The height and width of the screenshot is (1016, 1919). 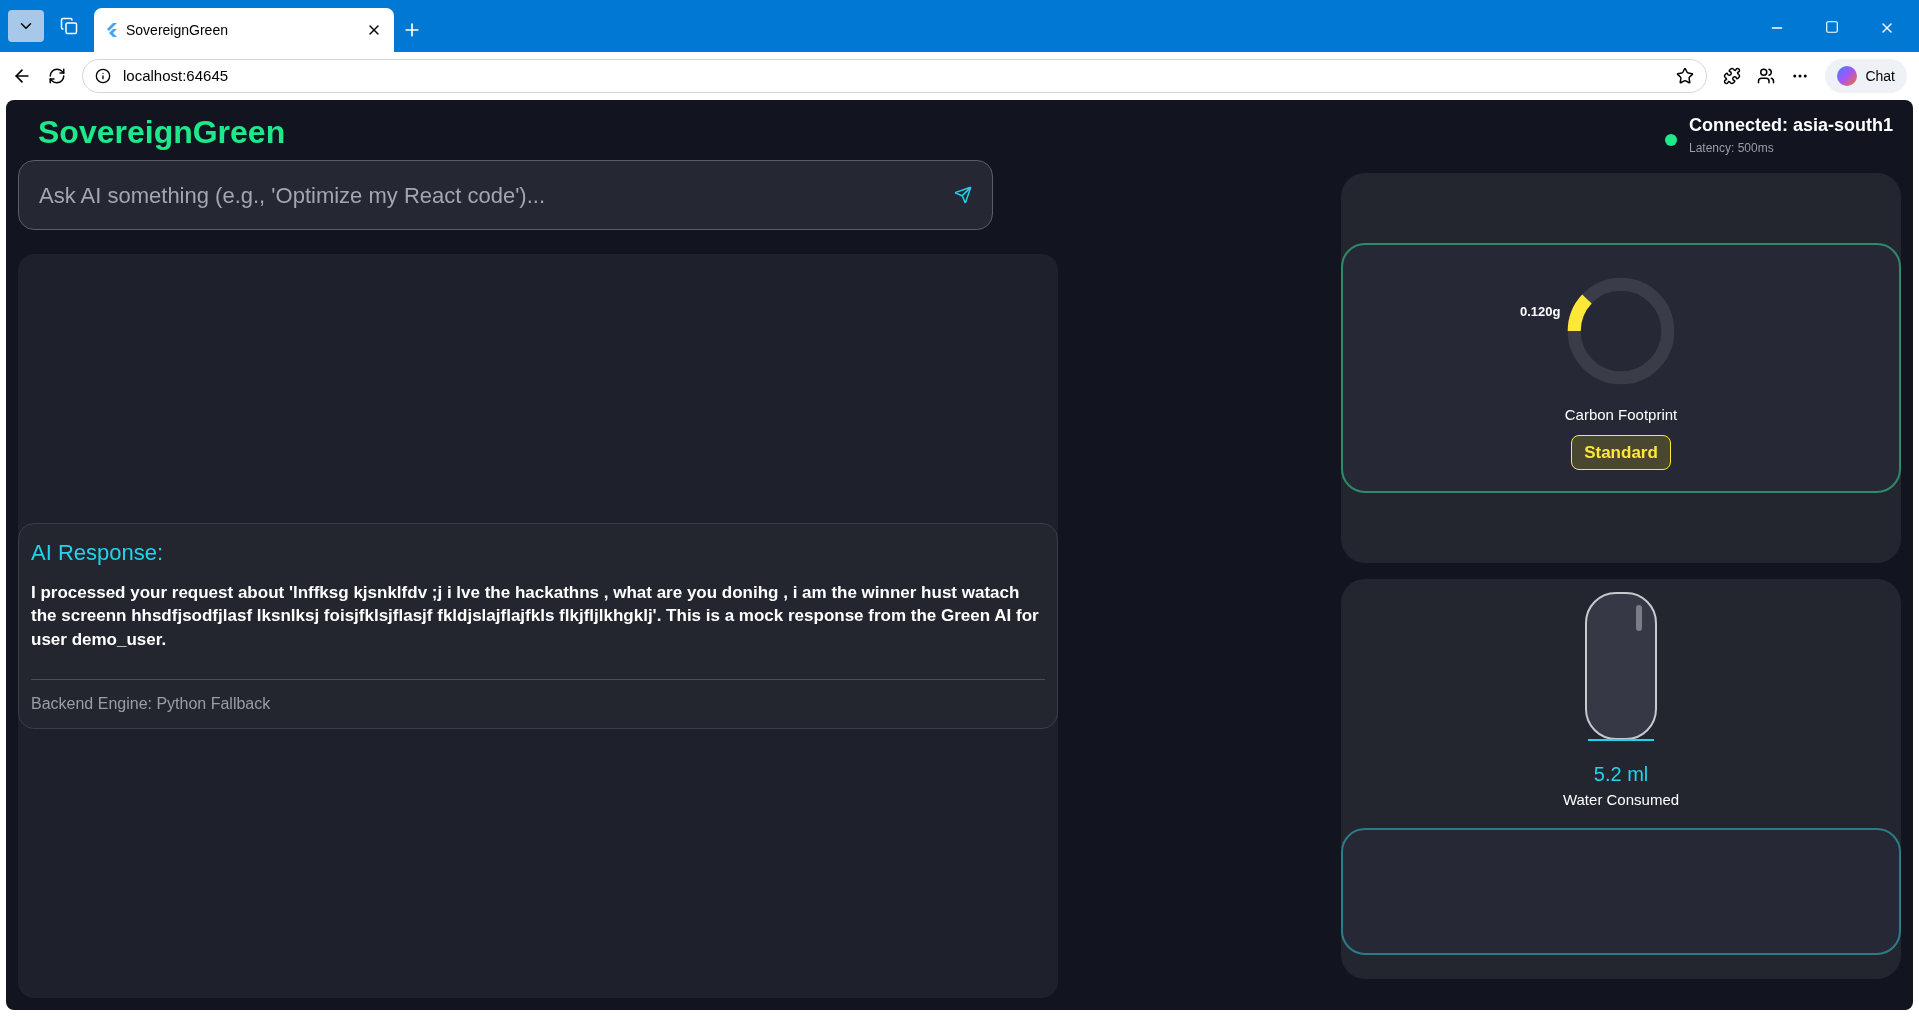 I want to click on standard-badge: Standard, so click(x=1621, y=452).